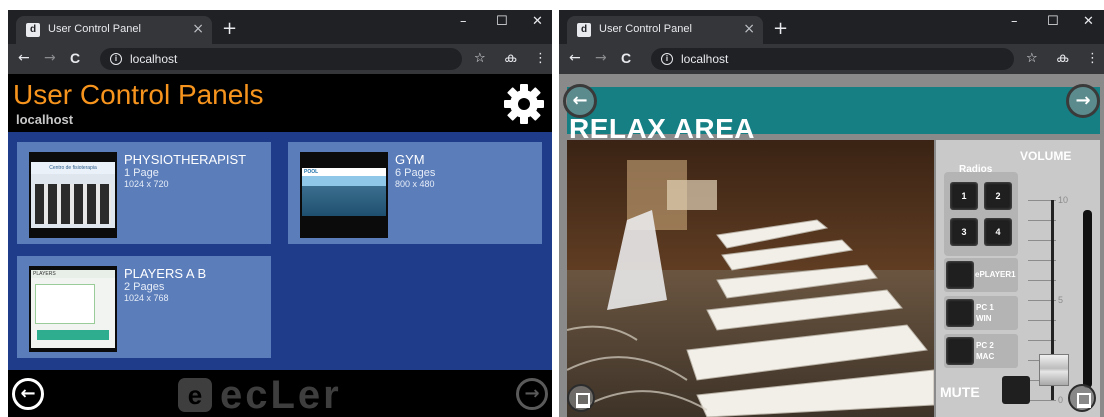 The height and width of the screenshot is (417, 1104). I want to click on panel-thumbnail: POOL, so click(344, 195).